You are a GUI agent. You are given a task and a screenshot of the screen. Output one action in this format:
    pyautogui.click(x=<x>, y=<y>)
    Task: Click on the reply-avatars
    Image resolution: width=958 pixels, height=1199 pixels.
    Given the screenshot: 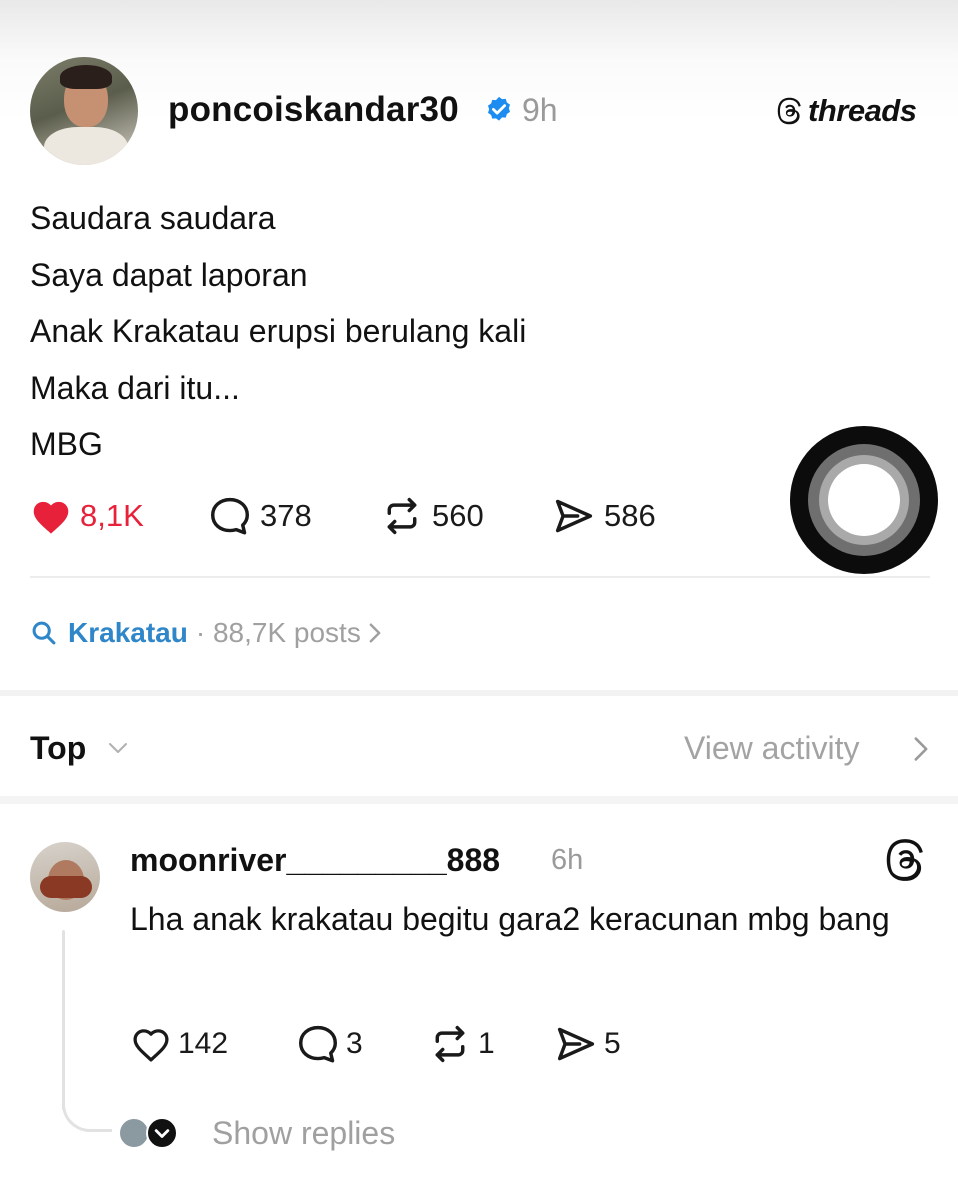 What is the action you would take?
    pyautogui.click(x=153, y=1133)
    